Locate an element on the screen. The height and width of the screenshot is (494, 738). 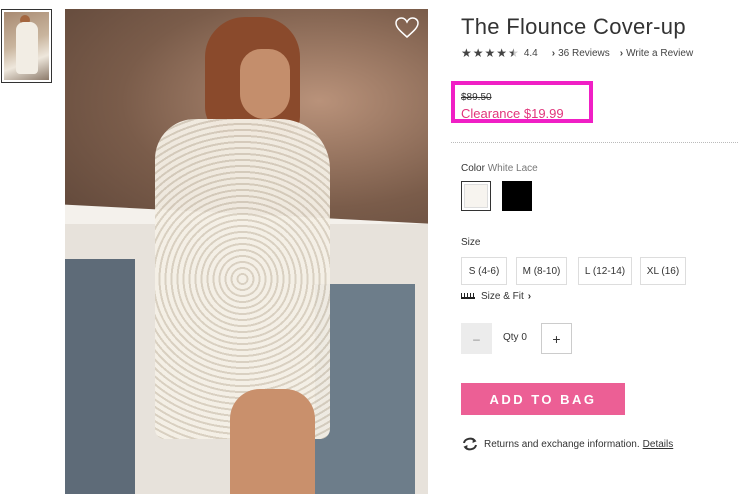
thumbnail-image is located at coordinates (26, 46).